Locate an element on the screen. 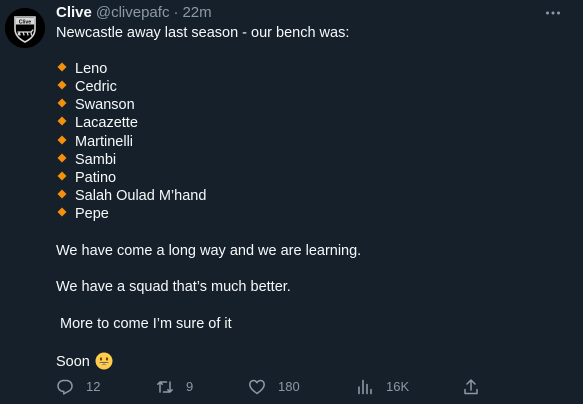 Image resolution: width=583 pixels, height=404 pixels. like-count: 180 is located at coordinates (289, 386).